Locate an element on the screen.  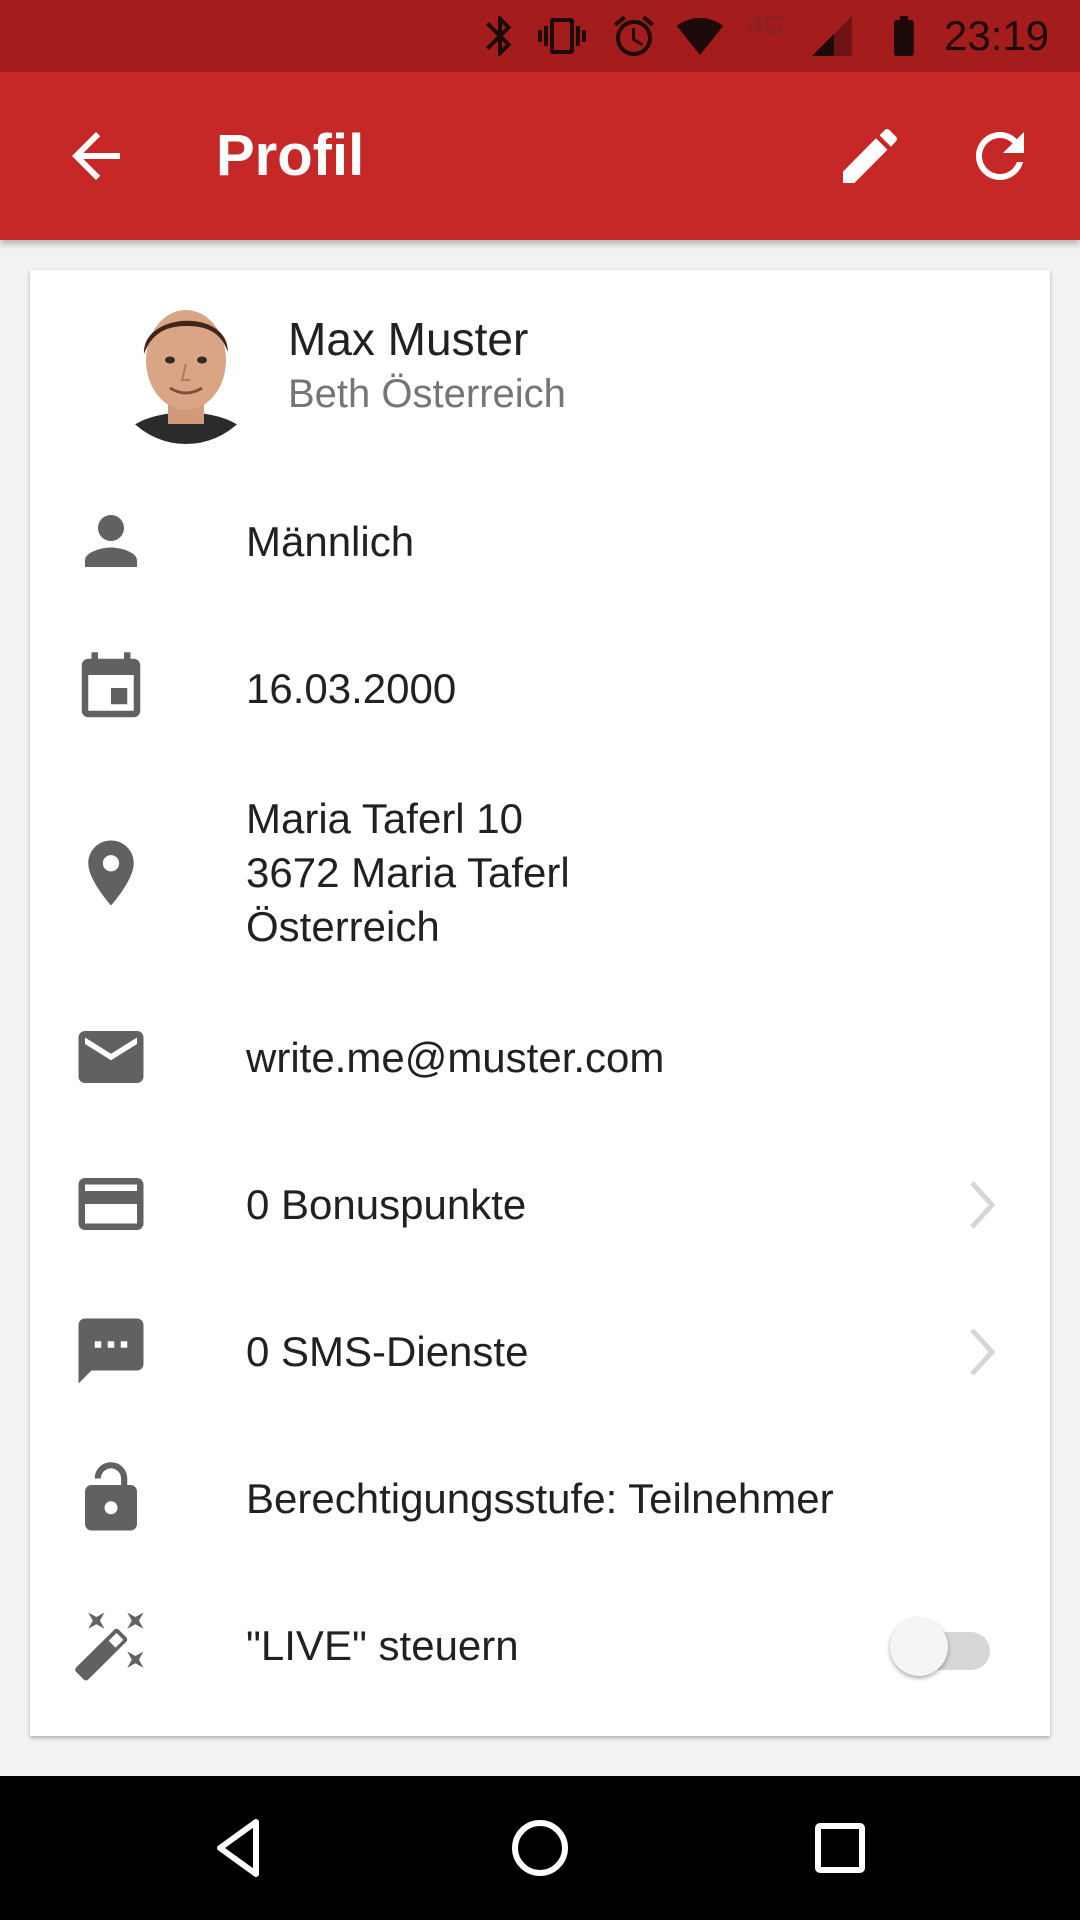
vibrate-icon is located at coordinates (562, 36).